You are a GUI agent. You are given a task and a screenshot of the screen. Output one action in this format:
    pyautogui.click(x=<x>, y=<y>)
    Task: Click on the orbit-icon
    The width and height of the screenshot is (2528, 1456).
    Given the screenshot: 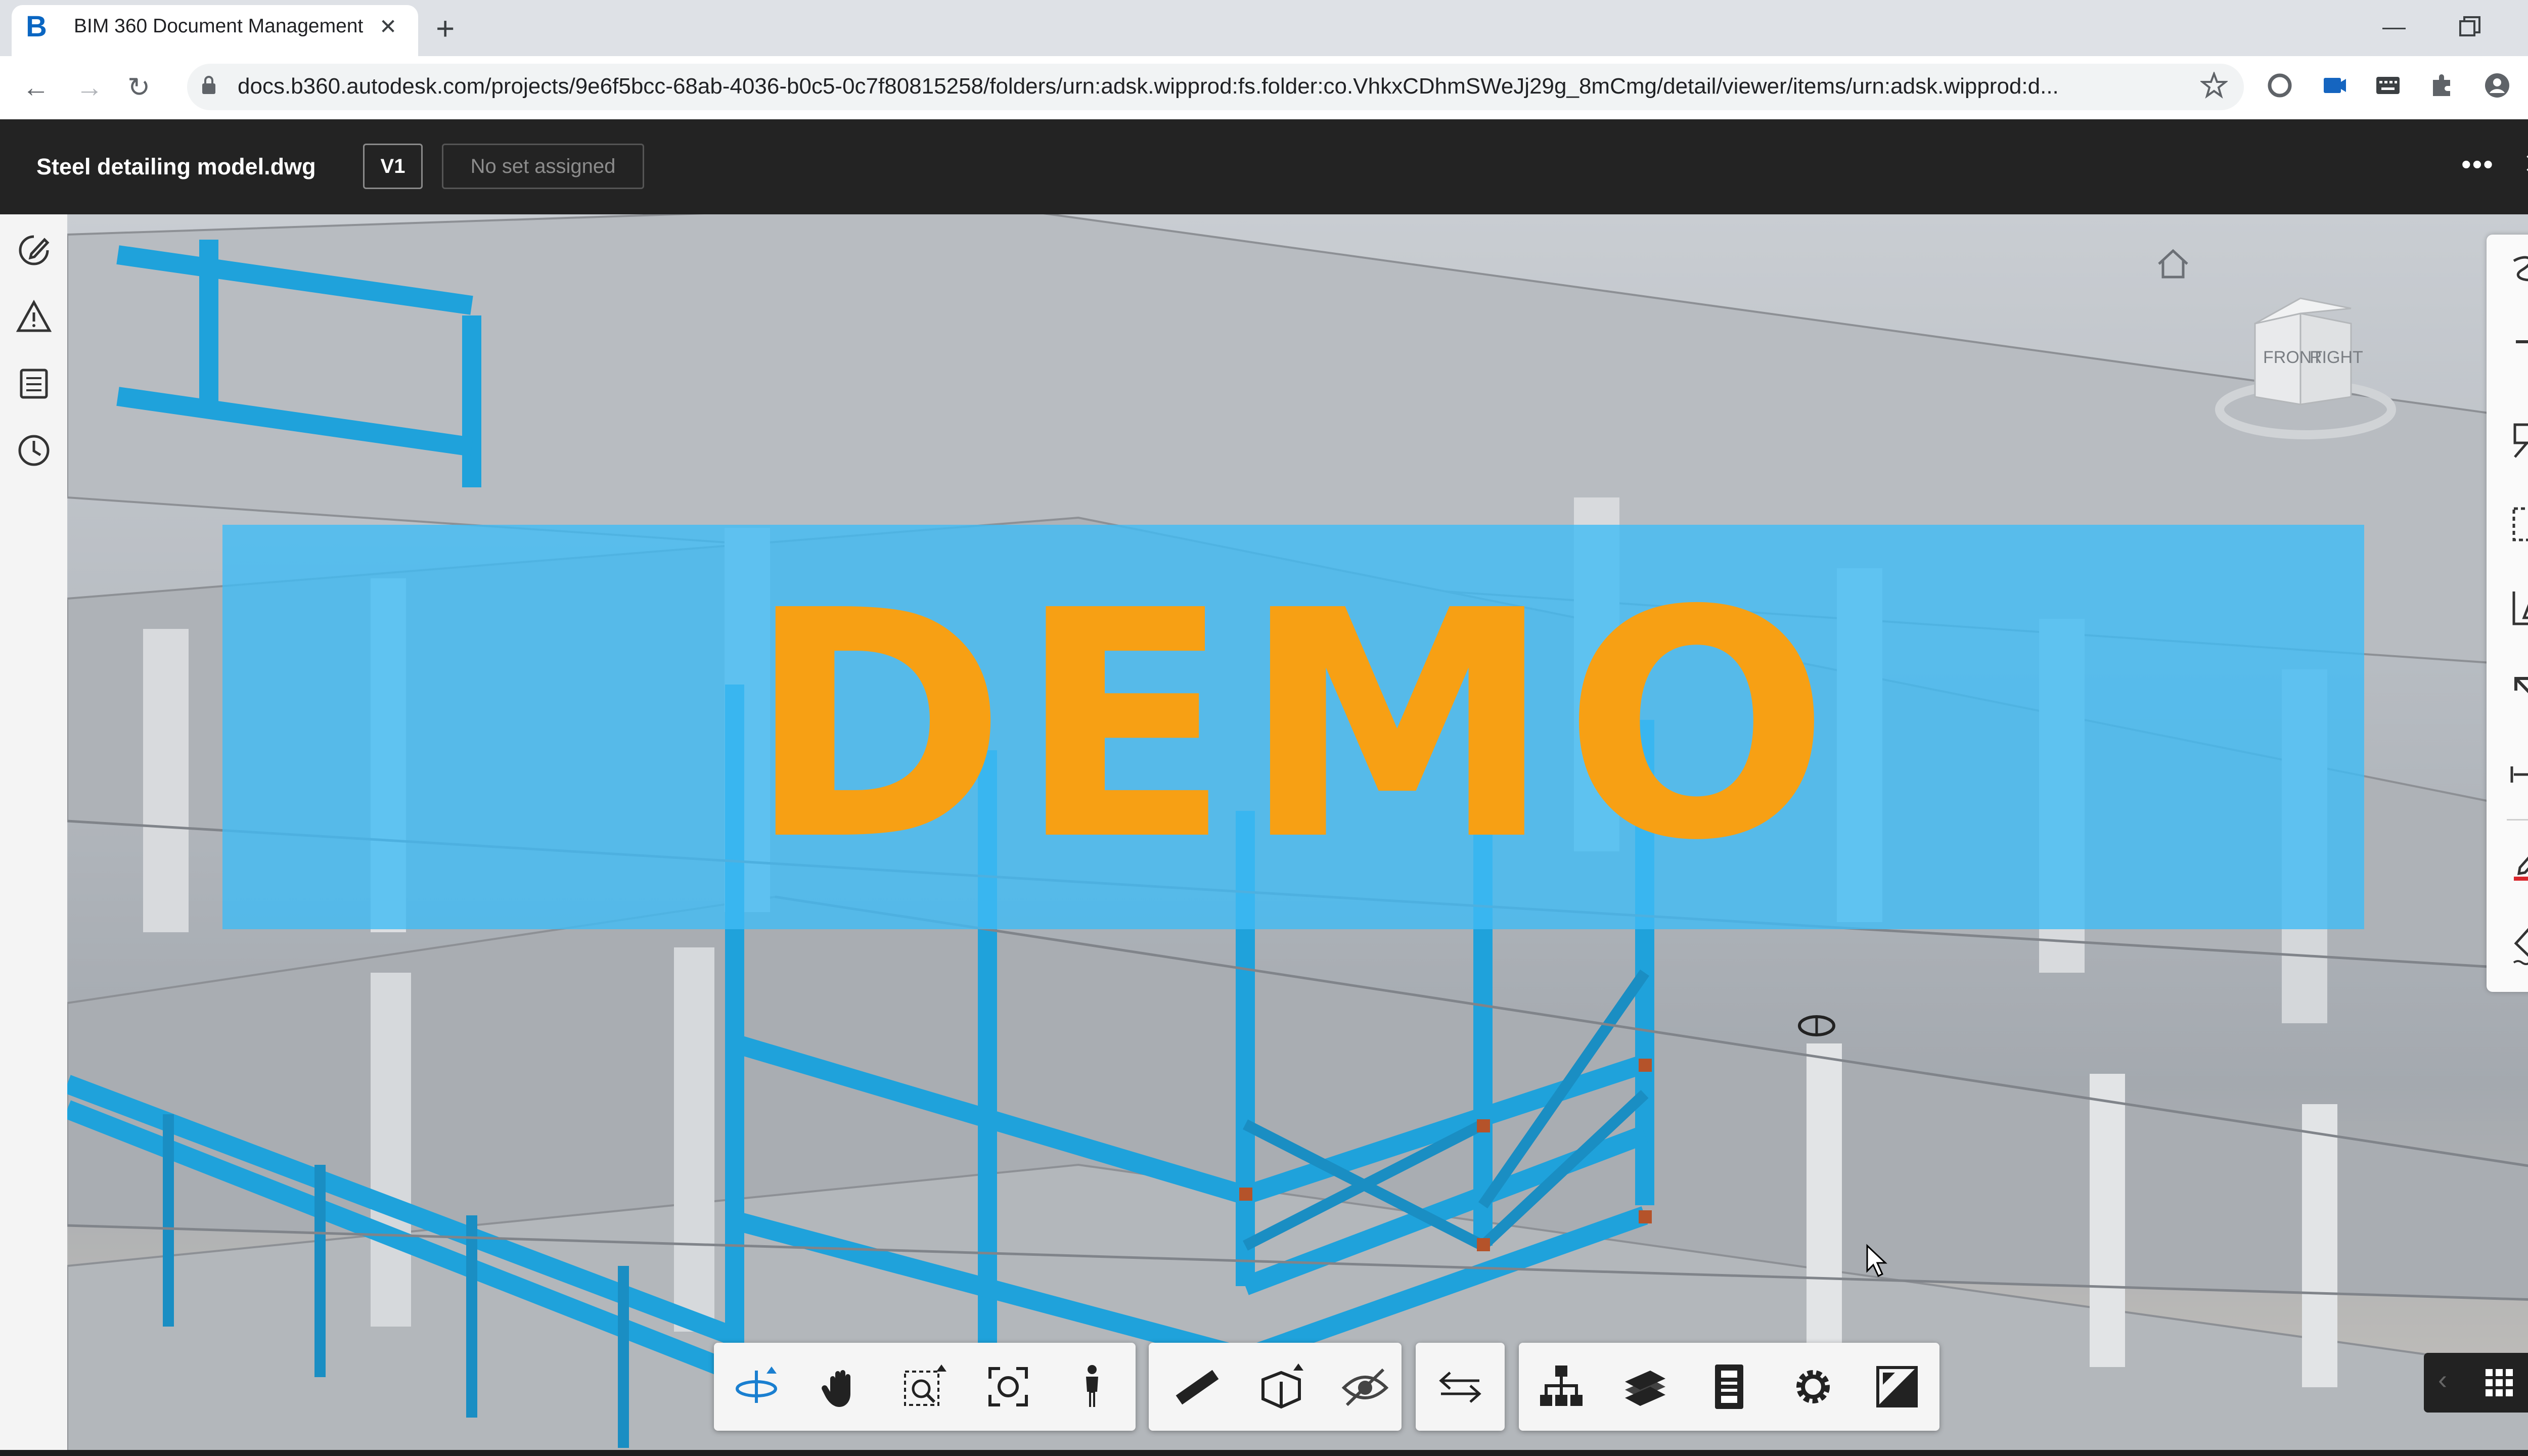 What is the action you would take?
    pyautogui.click(x=757, y=1386)
    